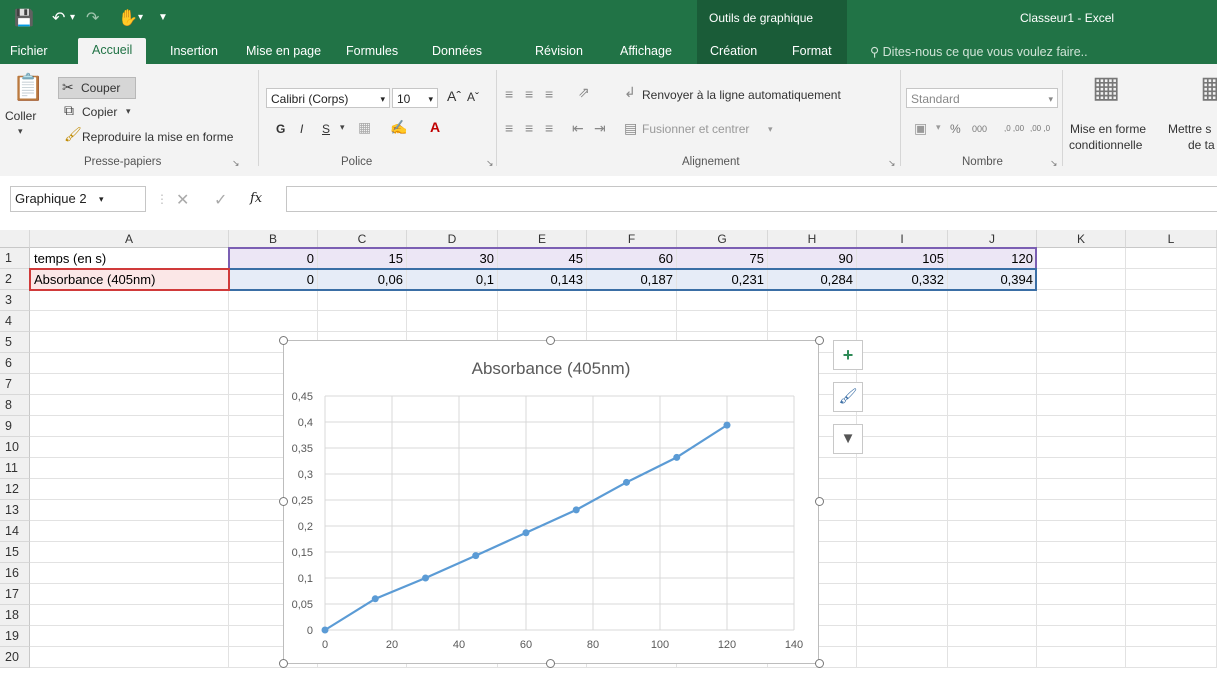 The height and width of the screenshot is (691, 1217). Describe the element at coordinates (542, 300) in the screenshot. I see `cell-e3` at that location.